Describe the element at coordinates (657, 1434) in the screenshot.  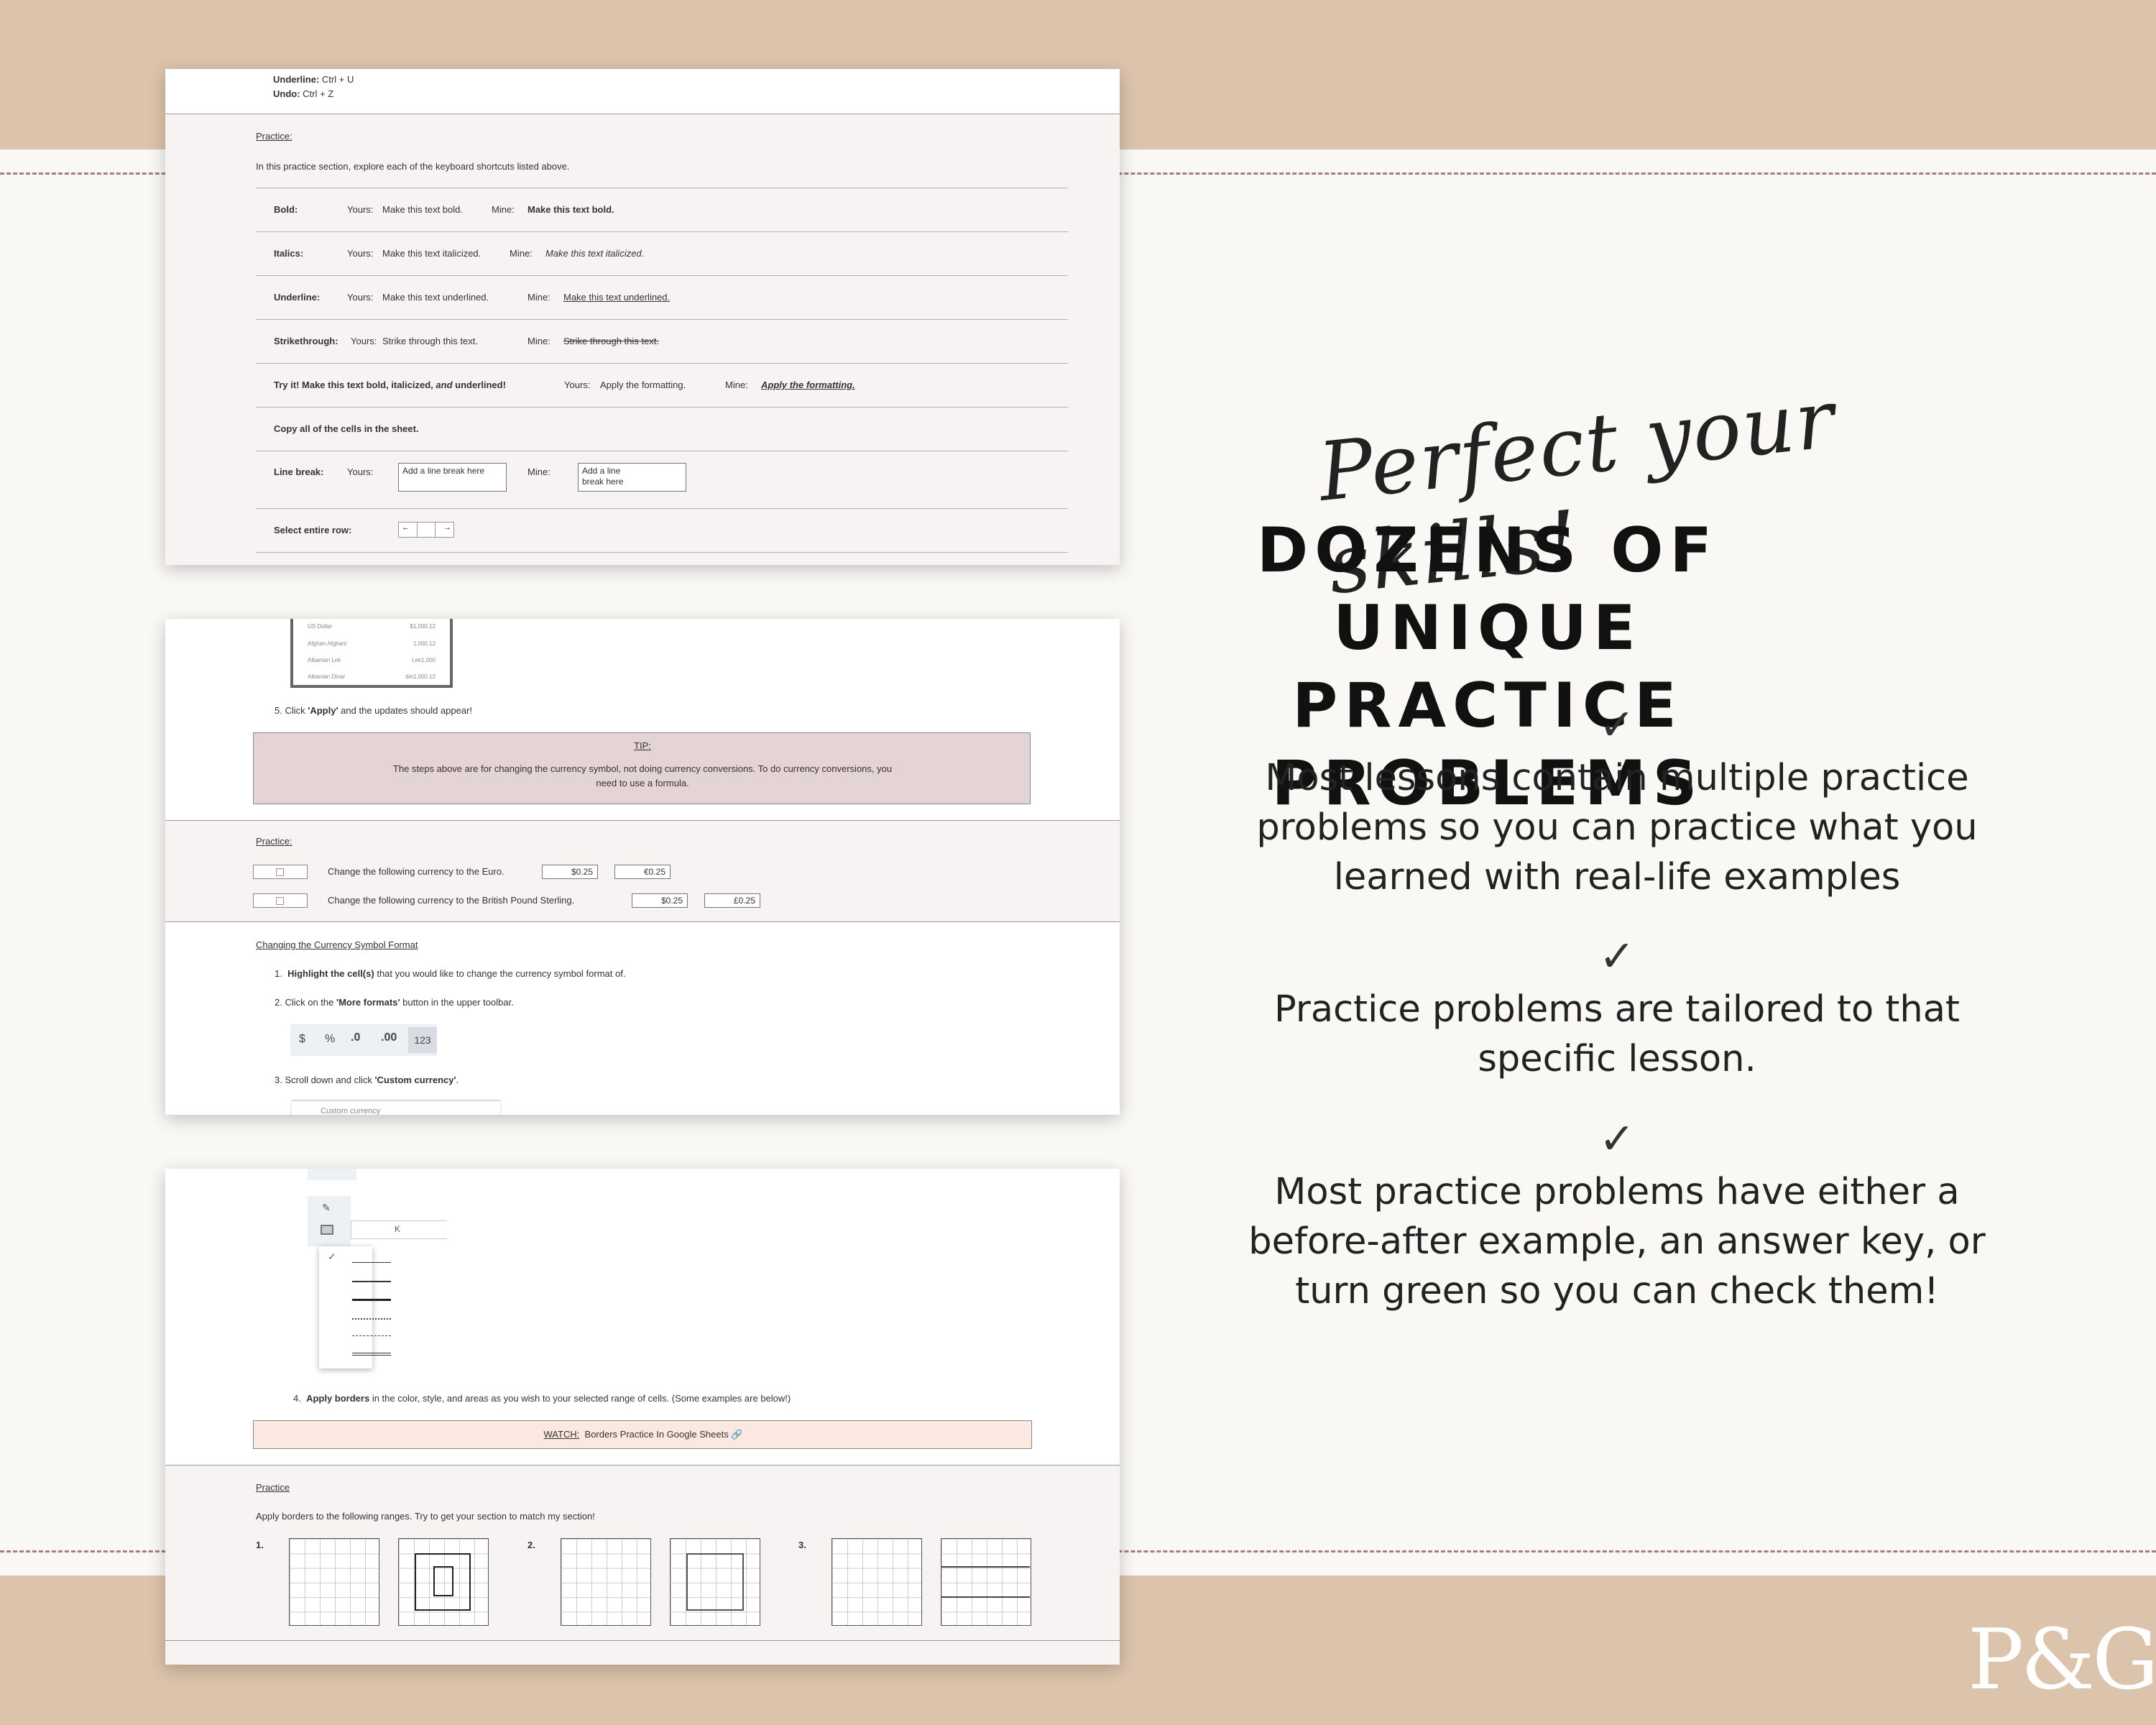
I see `watch-link: Borders Practice In Google Sheets` at that location.